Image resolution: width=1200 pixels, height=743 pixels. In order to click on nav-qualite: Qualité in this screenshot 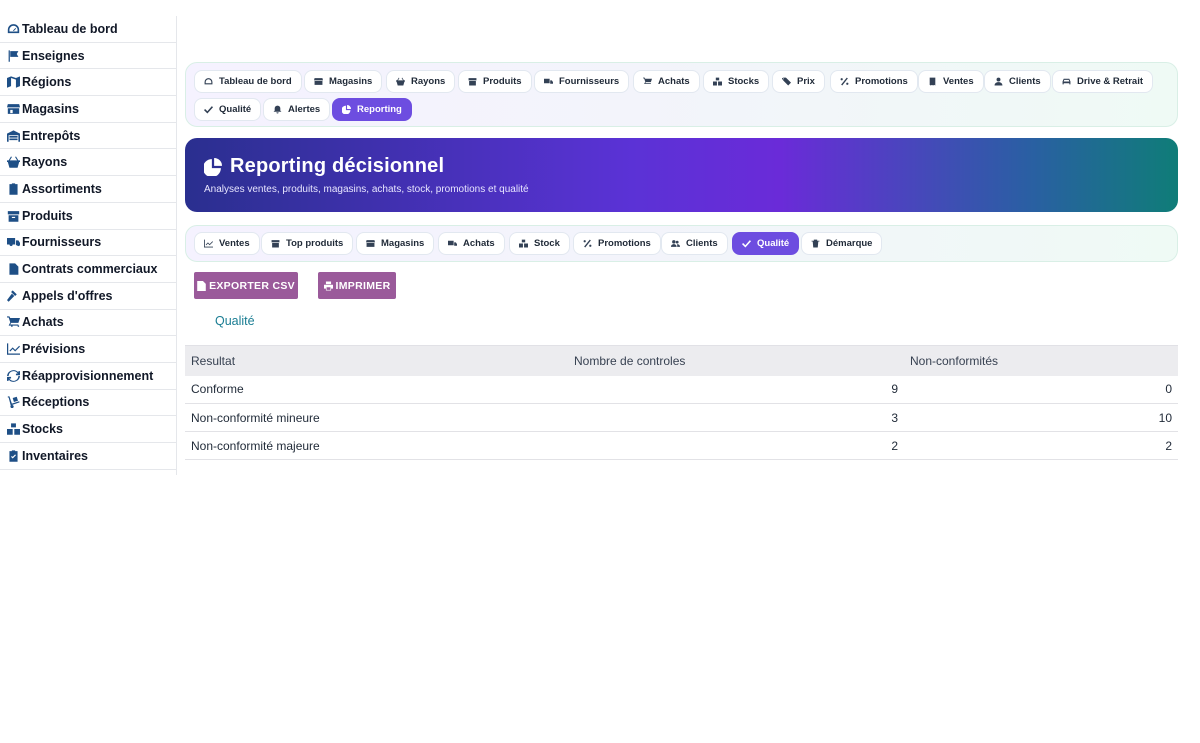, I will do `click(228, 109)`.